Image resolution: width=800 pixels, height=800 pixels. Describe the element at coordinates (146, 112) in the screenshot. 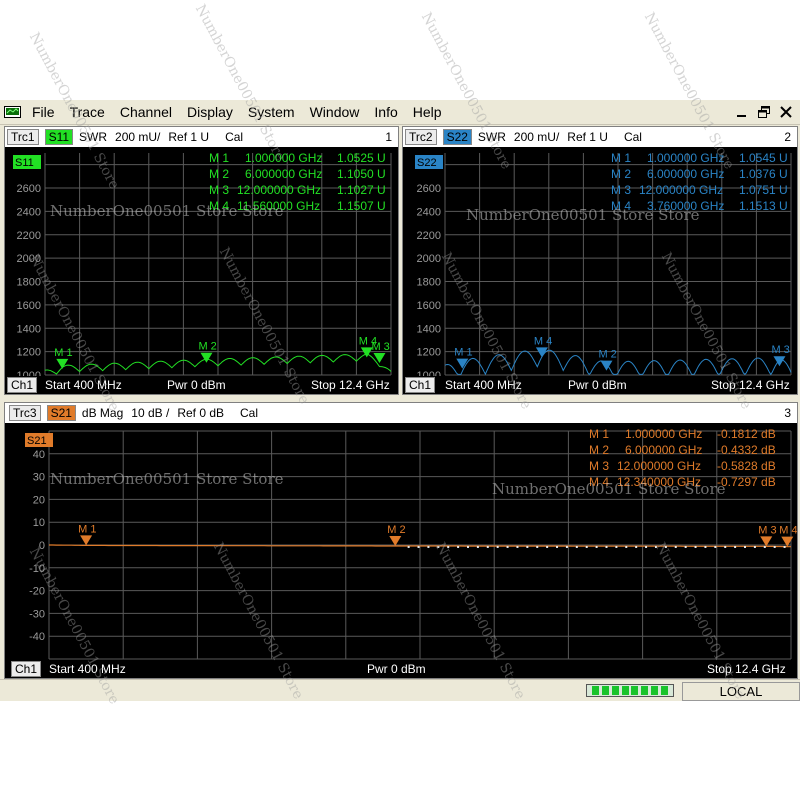

I see `menu-channel: Channel` at that location.